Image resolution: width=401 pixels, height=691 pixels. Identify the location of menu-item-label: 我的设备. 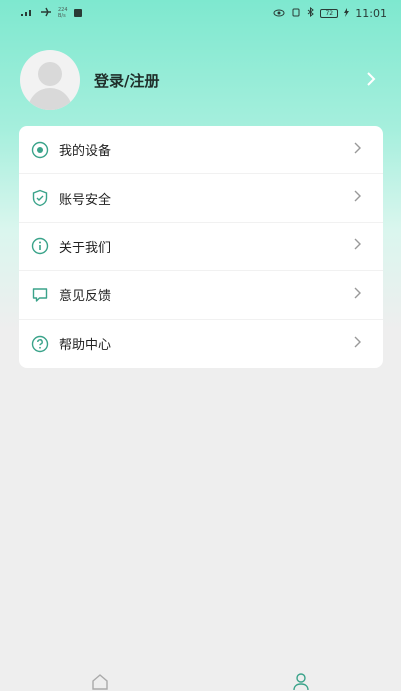
(85, 152).